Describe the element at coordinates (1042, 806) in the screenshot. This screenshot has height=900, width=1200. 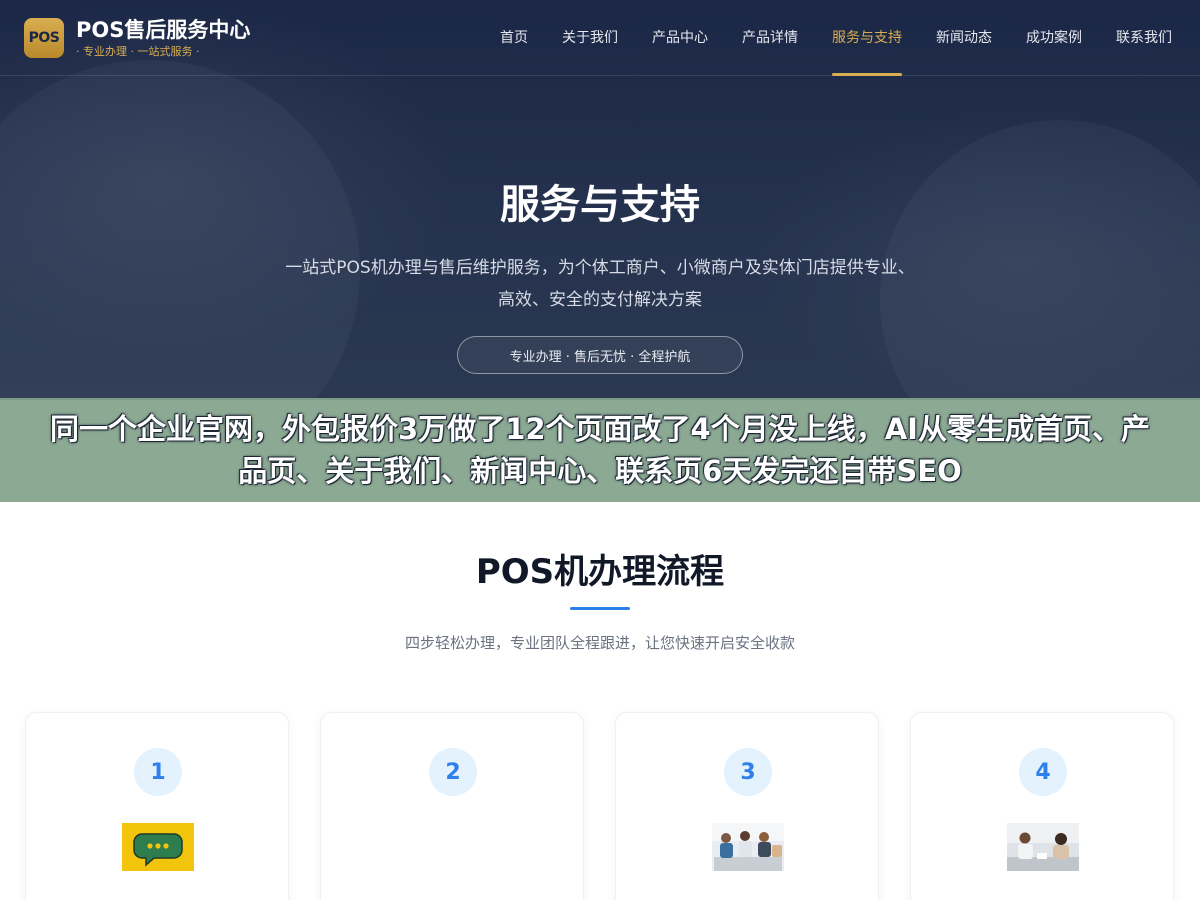
I see `step-card-4: 4` at that location.